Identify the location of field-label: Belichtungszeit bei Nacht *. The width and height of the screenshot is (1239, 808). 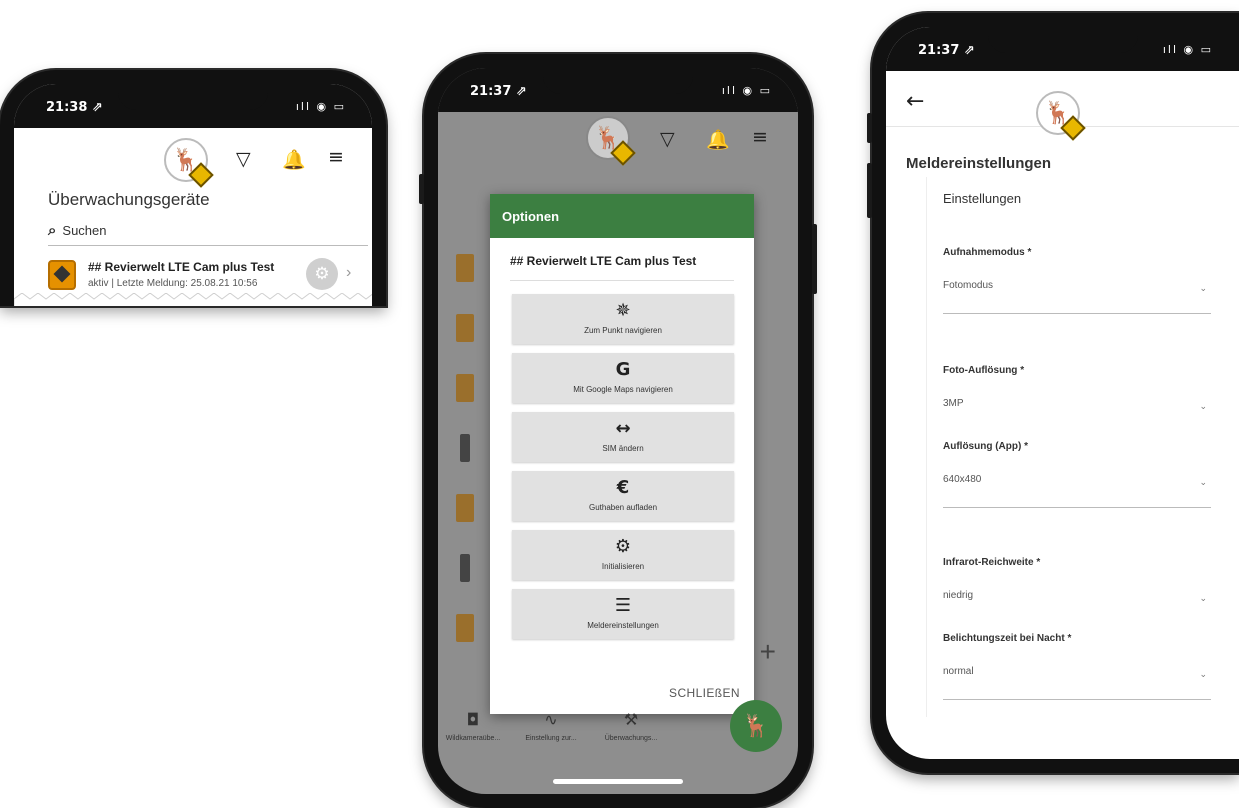
(1007, 638).